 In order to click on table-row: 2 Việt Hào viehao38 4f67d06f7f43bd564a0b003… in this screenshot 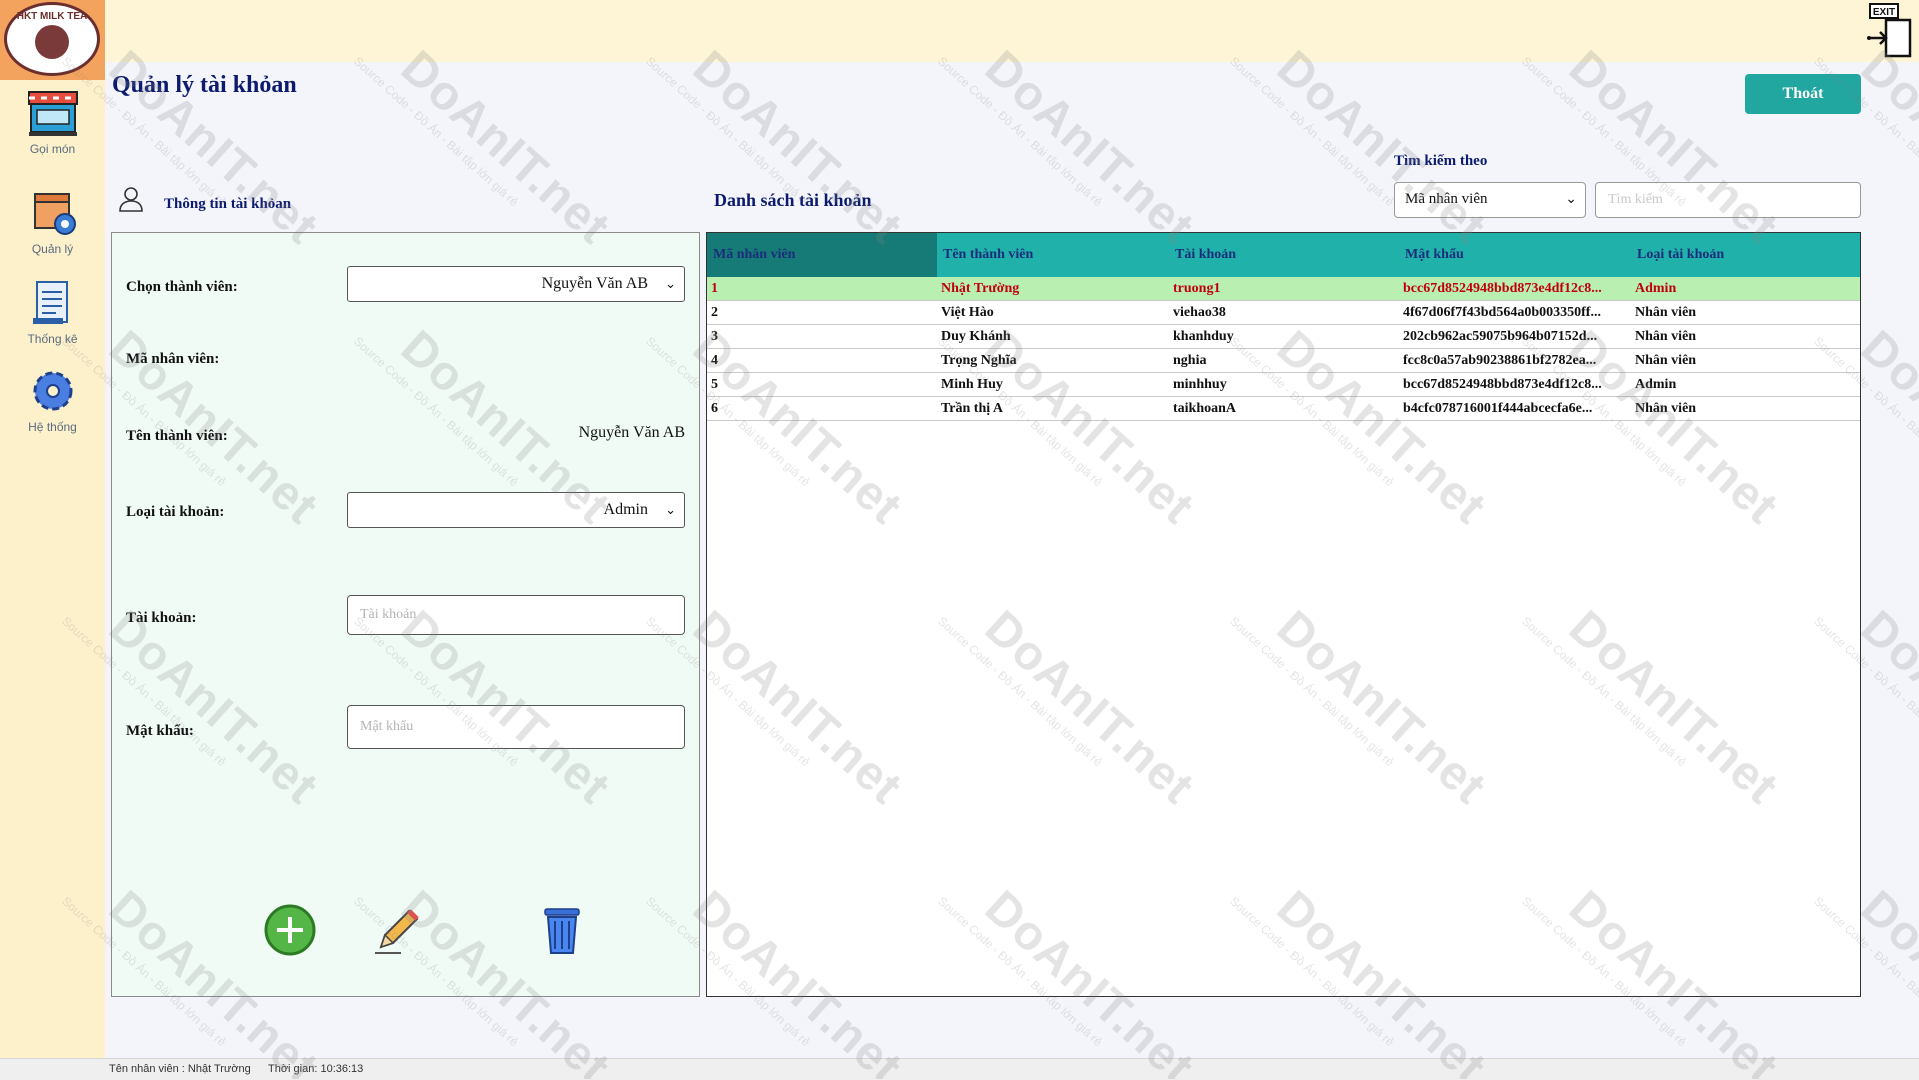, I will do `click(1283, 313)`.